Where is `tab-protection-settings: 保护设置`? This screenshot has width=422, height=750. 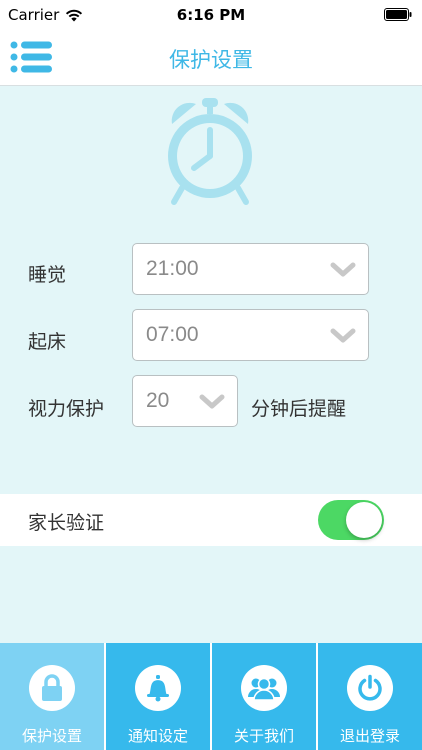
tab-protection-settings: 保护设置 is located at coordinates (52, 696).